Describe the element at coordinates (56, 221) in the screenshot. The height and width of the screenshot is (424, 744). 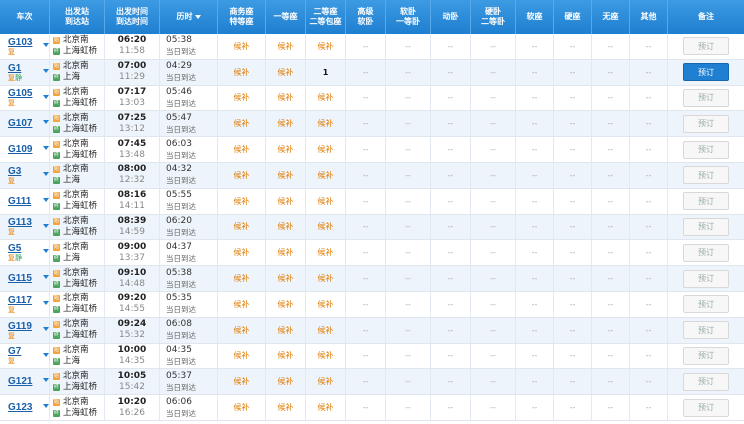
I see `start-station-icon: 始` at that location.